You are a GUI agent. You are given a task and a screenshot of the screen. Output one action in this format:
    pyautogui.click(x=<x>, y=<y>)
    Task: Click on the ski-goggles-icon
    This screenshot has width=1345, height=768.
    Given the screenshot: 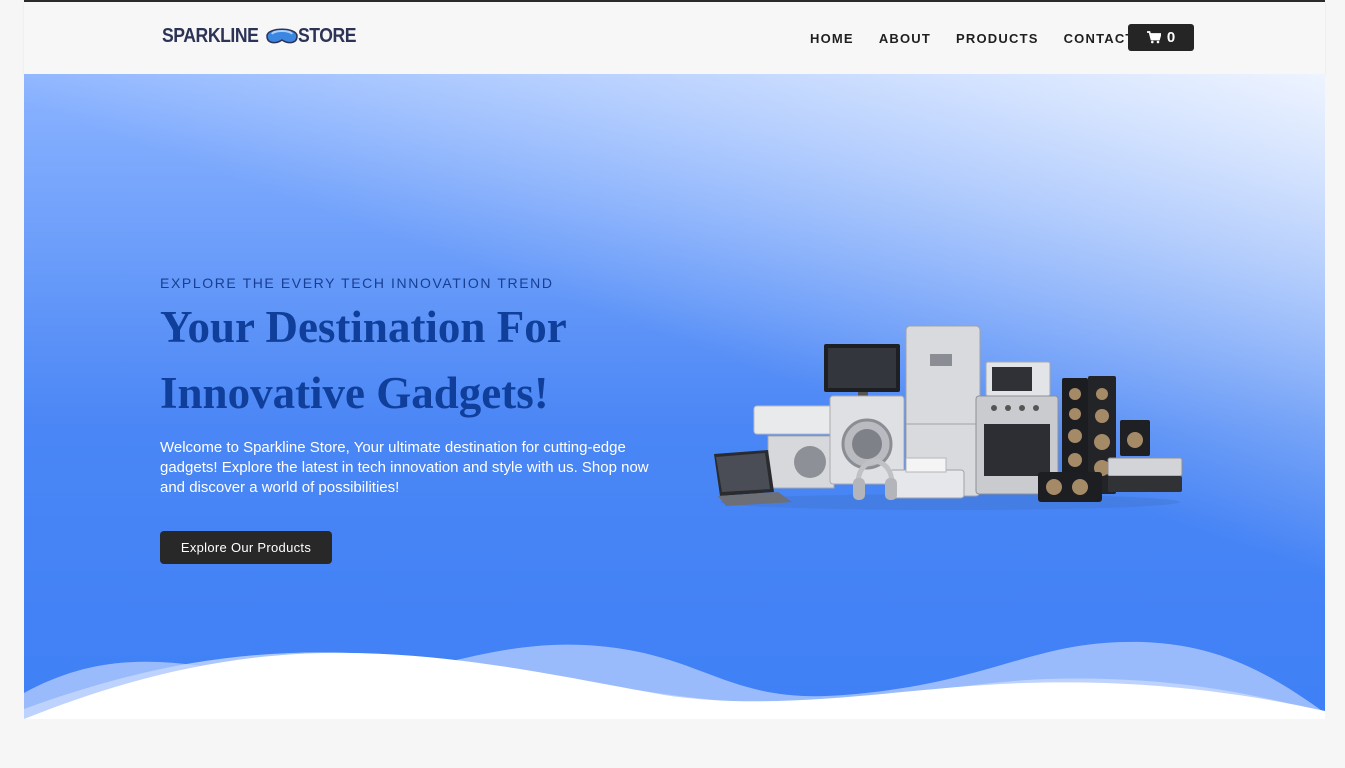 What is the action you would take?
    pyautogui.click(x=281, y=36)
    